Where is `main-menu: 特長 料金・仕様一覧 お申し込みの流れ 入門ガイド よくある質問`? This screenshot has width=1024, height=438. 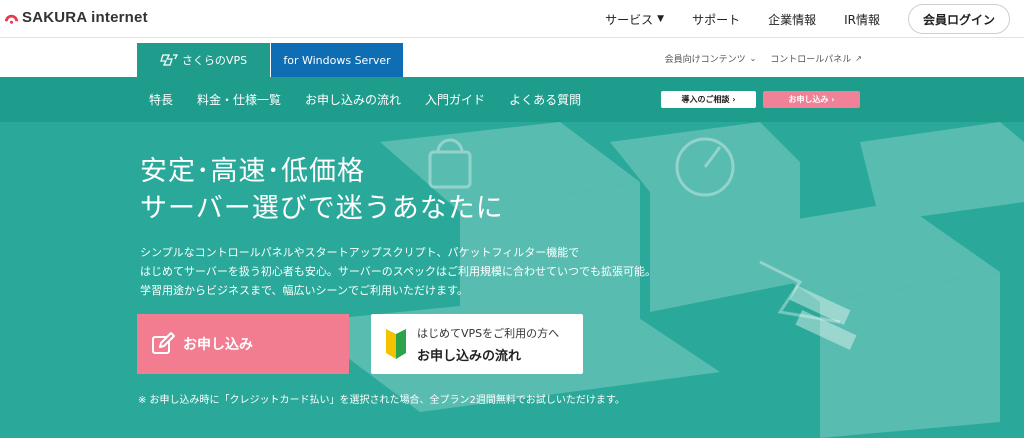
main-menu: 特長 料金・仕様一覧 お申し込みの流れ 入門ガイド よくある質問 is located at coordinates (377, 99).